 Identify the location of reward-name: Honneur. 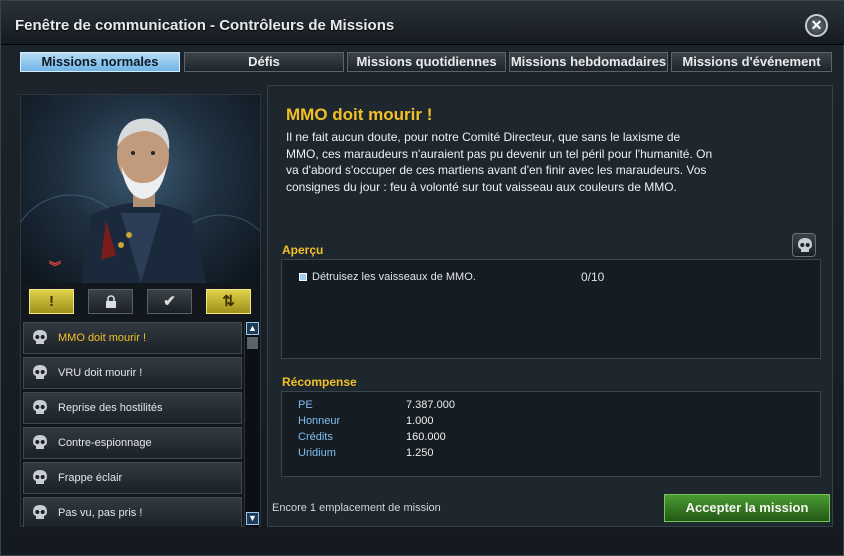
(319, 421).